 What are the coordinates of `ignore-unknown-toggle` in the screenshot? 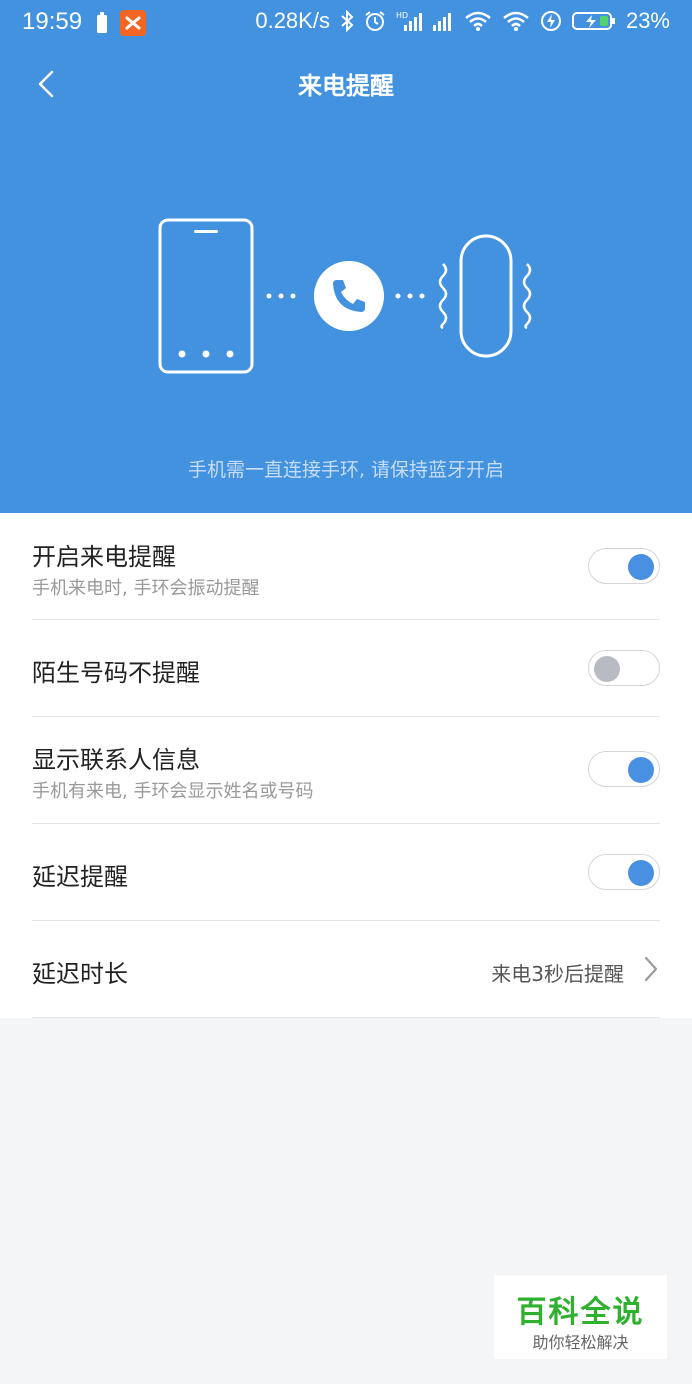 It's located at (624, 668).